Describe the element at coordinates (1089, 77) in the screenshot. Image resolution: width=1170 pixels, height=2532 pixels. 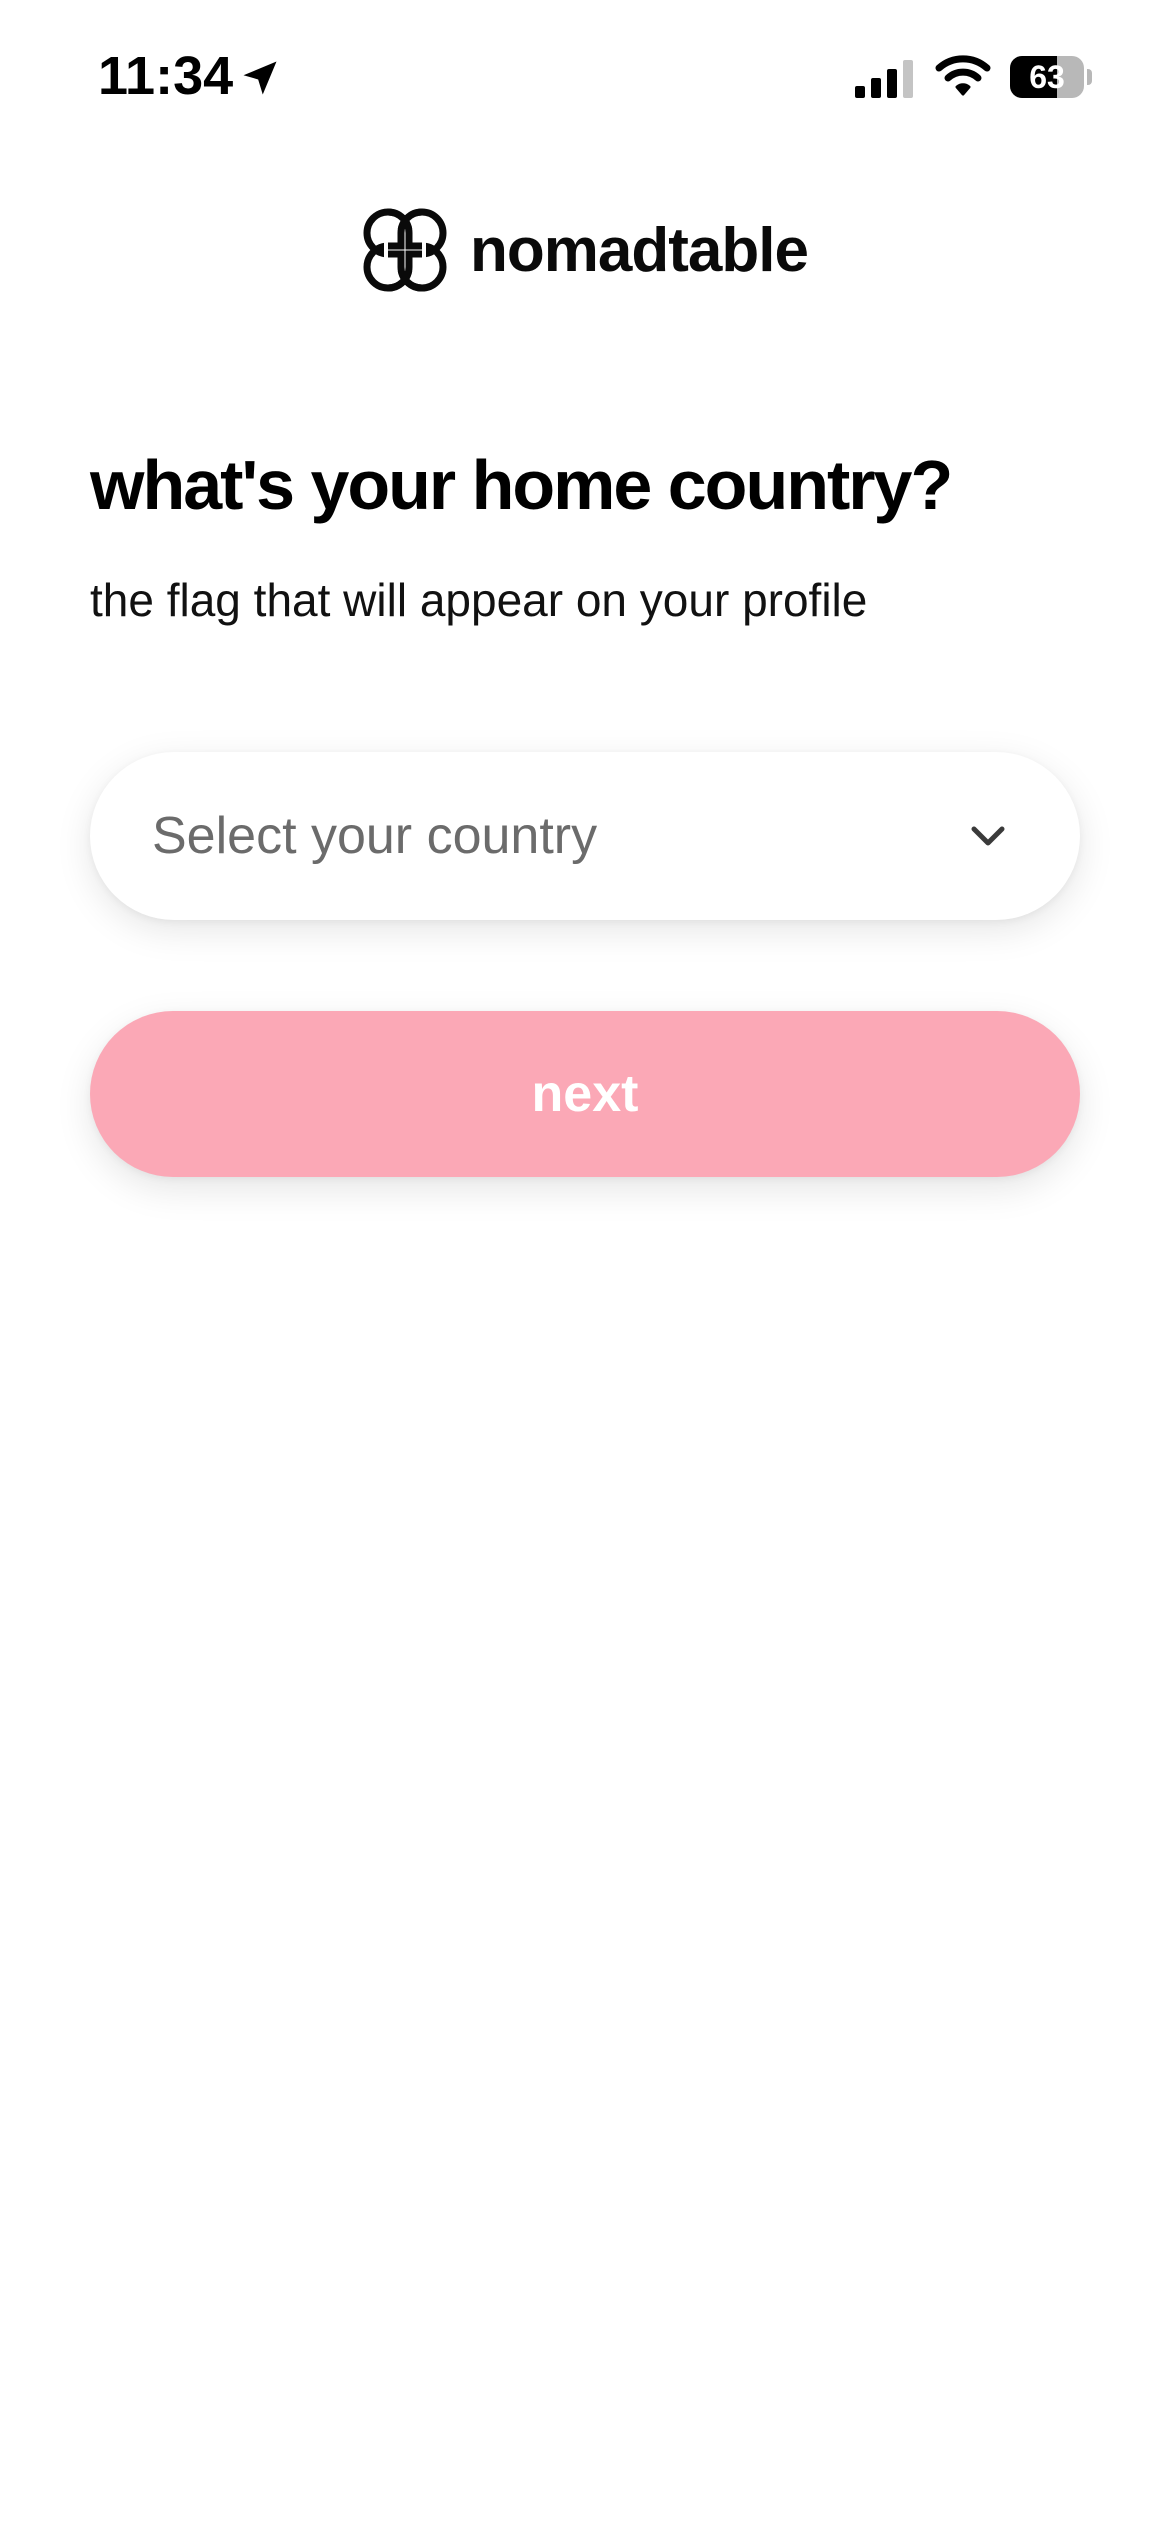
I see `battery-cap` at that location.